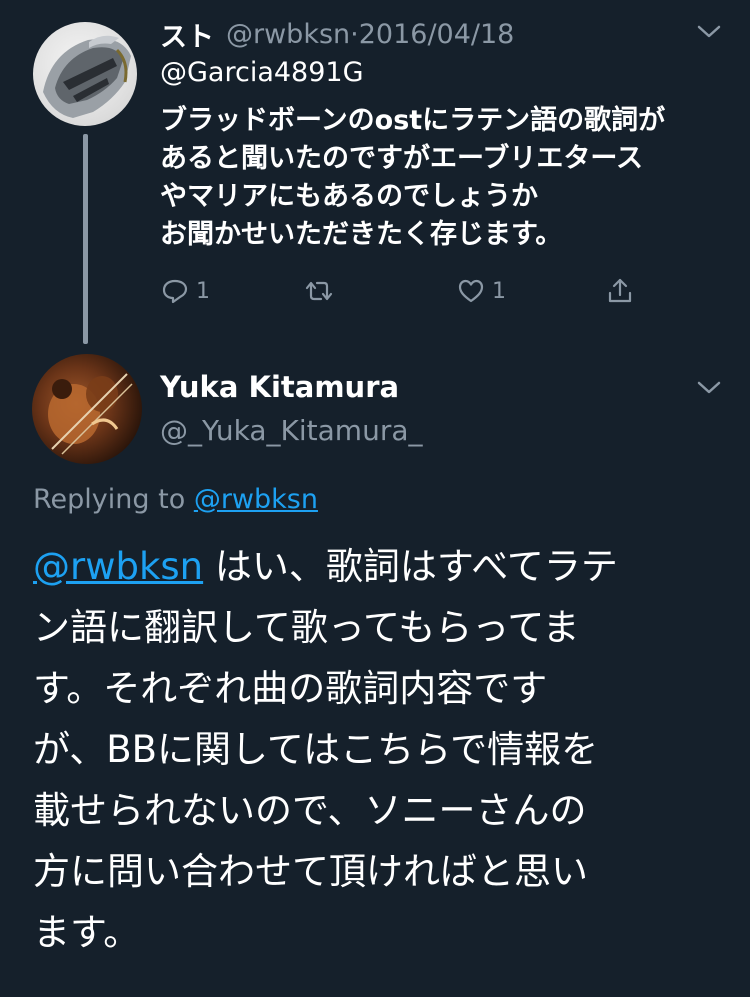 The width and height of the screenshot is (750, 997). I want to click on retweet-button, so click(322, 291).